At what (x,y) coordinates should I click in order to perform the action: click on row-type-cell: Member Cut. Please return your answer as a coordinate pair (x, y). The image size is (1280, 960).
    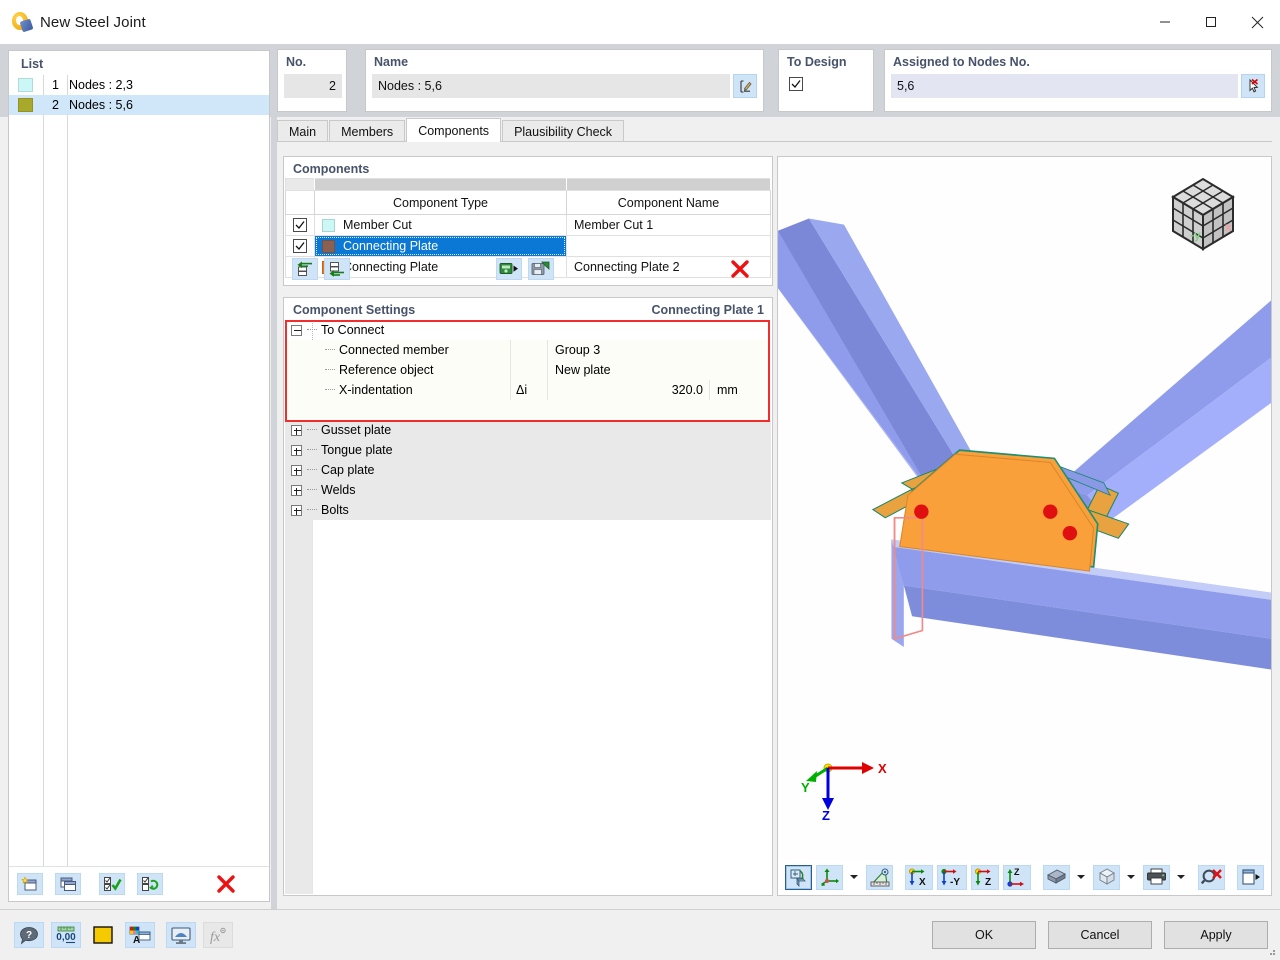
    Looking at the image, I should click on (440, 225).